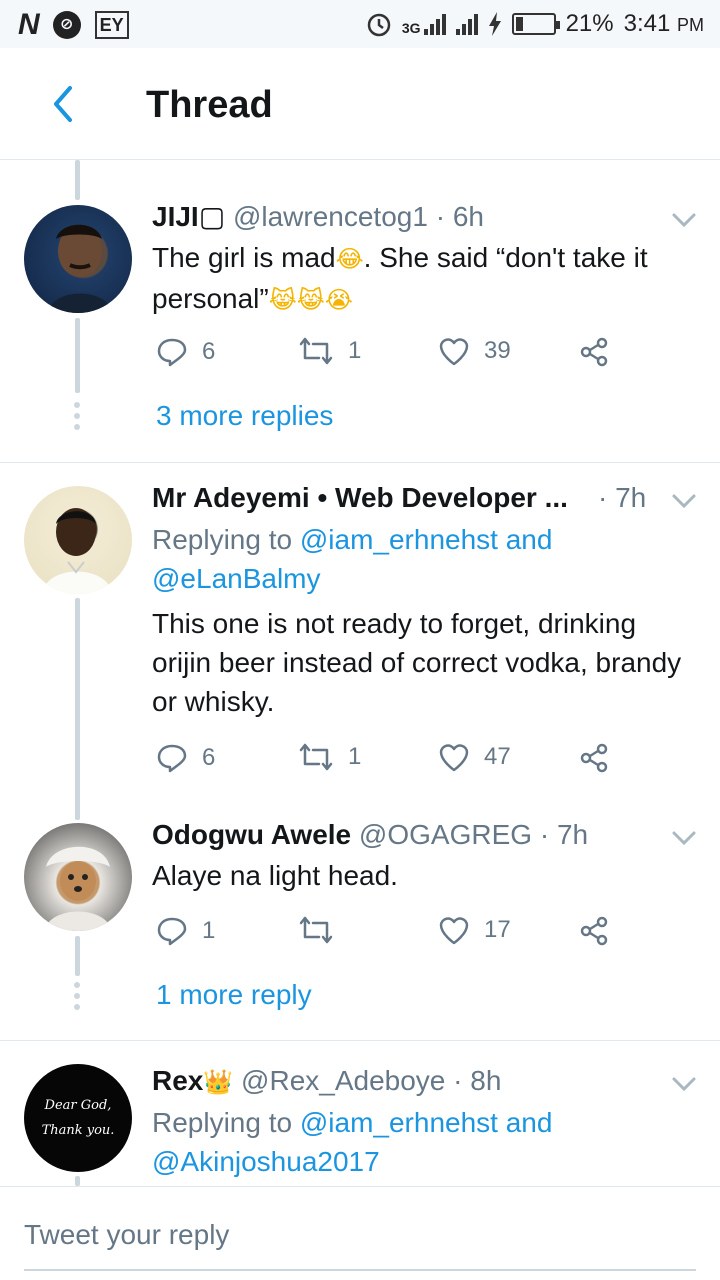 This screenshot has height=1280, width=720. What do you see at coordinates (209, 930) in the screenshot?
I see `reply-count: 1` at bounding box center [209, 930].